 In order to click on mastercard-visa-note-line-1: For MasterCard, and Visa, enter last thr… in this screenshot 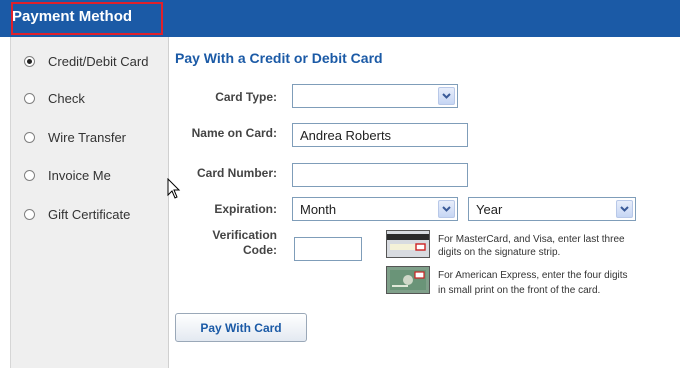, I will do `click(531, 239)`.